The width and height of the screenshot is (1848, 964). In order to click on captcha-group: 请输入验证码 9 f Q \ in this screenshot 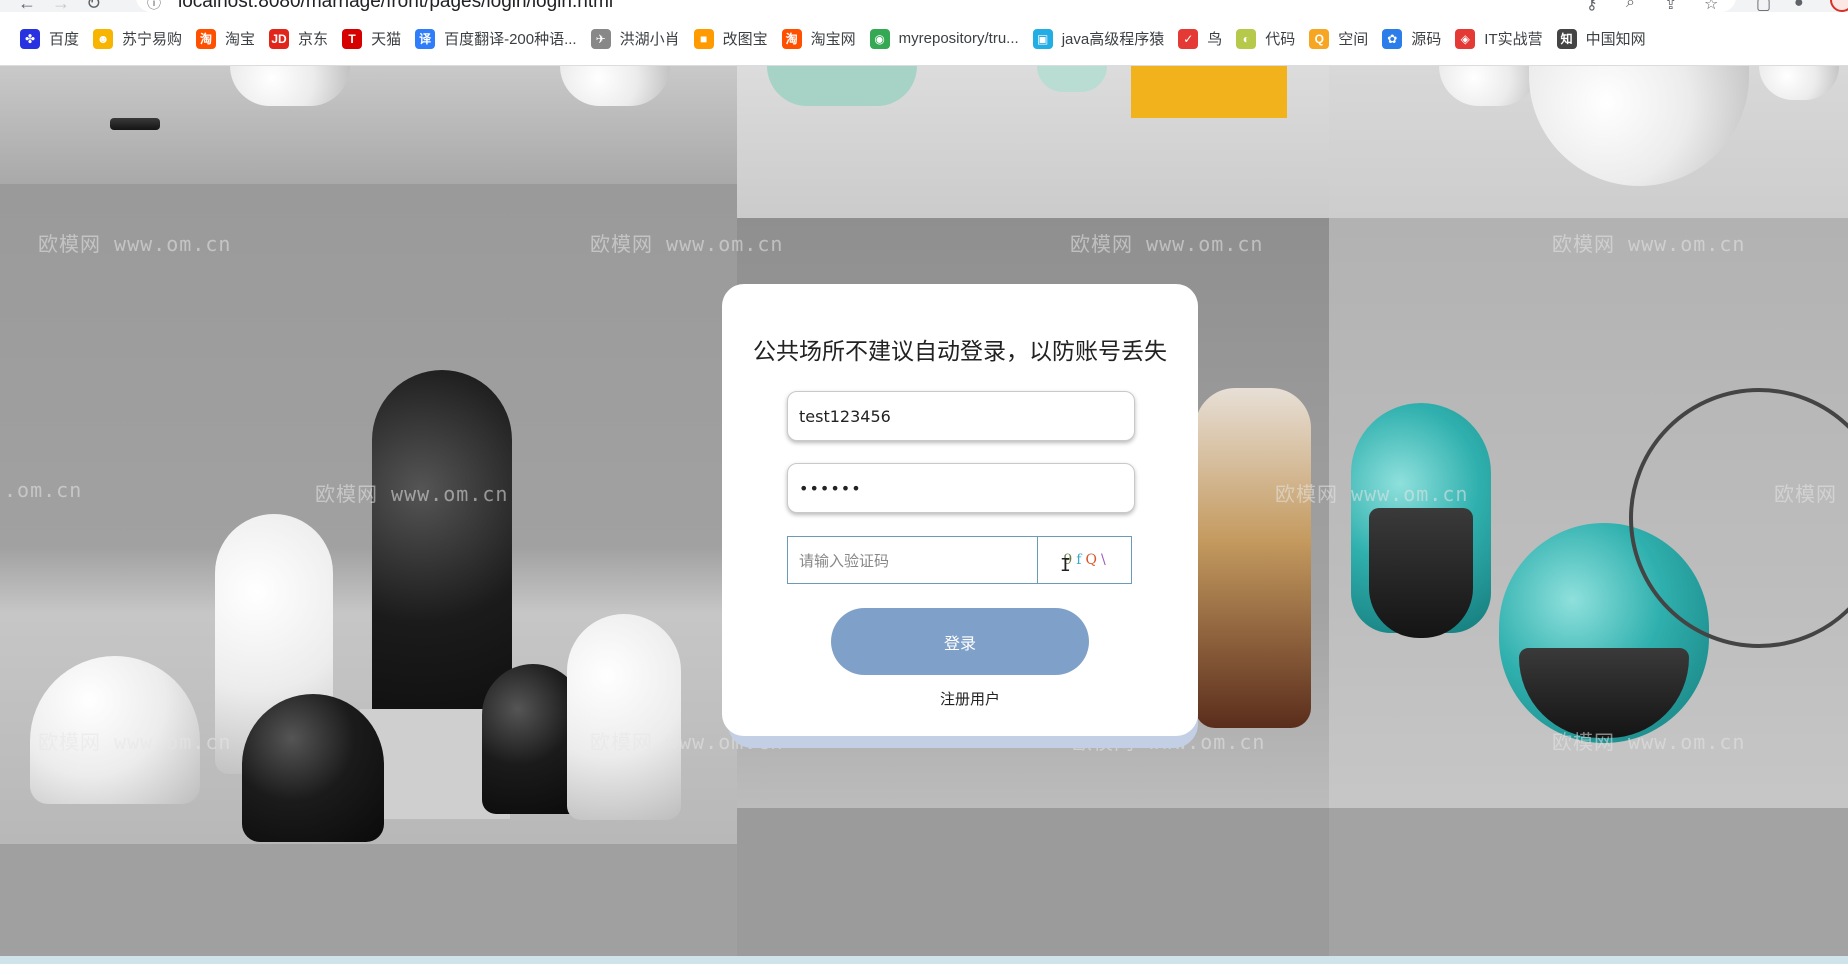, I will do `click(959, 560)`.